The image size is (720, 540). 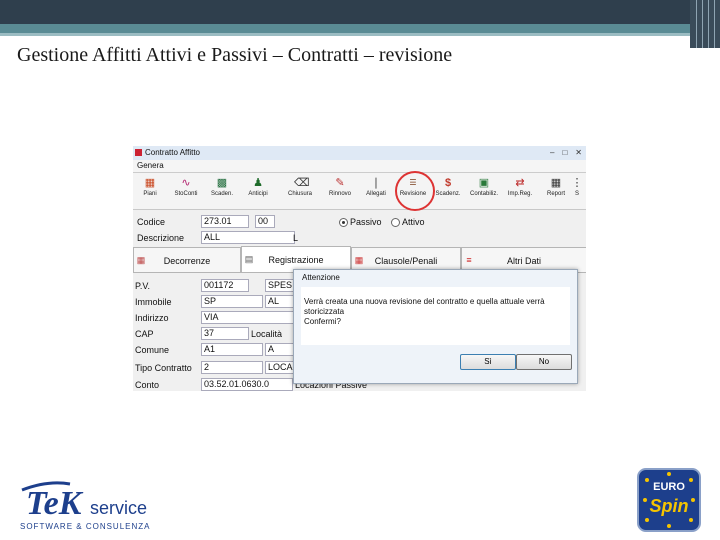 I want to click on renew-icon: ✎, so click(x=340, y=183).